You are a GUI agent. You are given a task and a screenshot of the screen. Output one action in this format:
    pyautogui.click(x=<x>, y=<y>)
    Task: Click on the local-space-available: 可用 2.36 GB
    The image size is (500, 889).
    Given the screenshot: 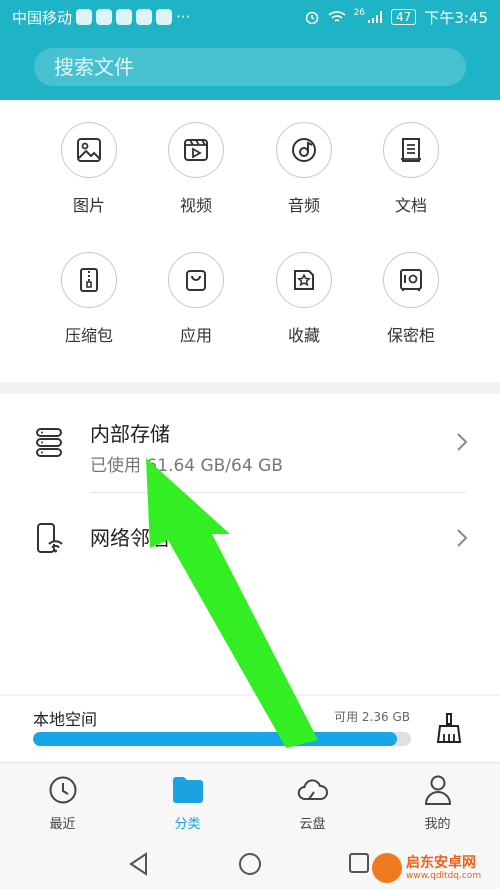 What is the action you would take?
    pyautogui.click(x=372, y=717)
    